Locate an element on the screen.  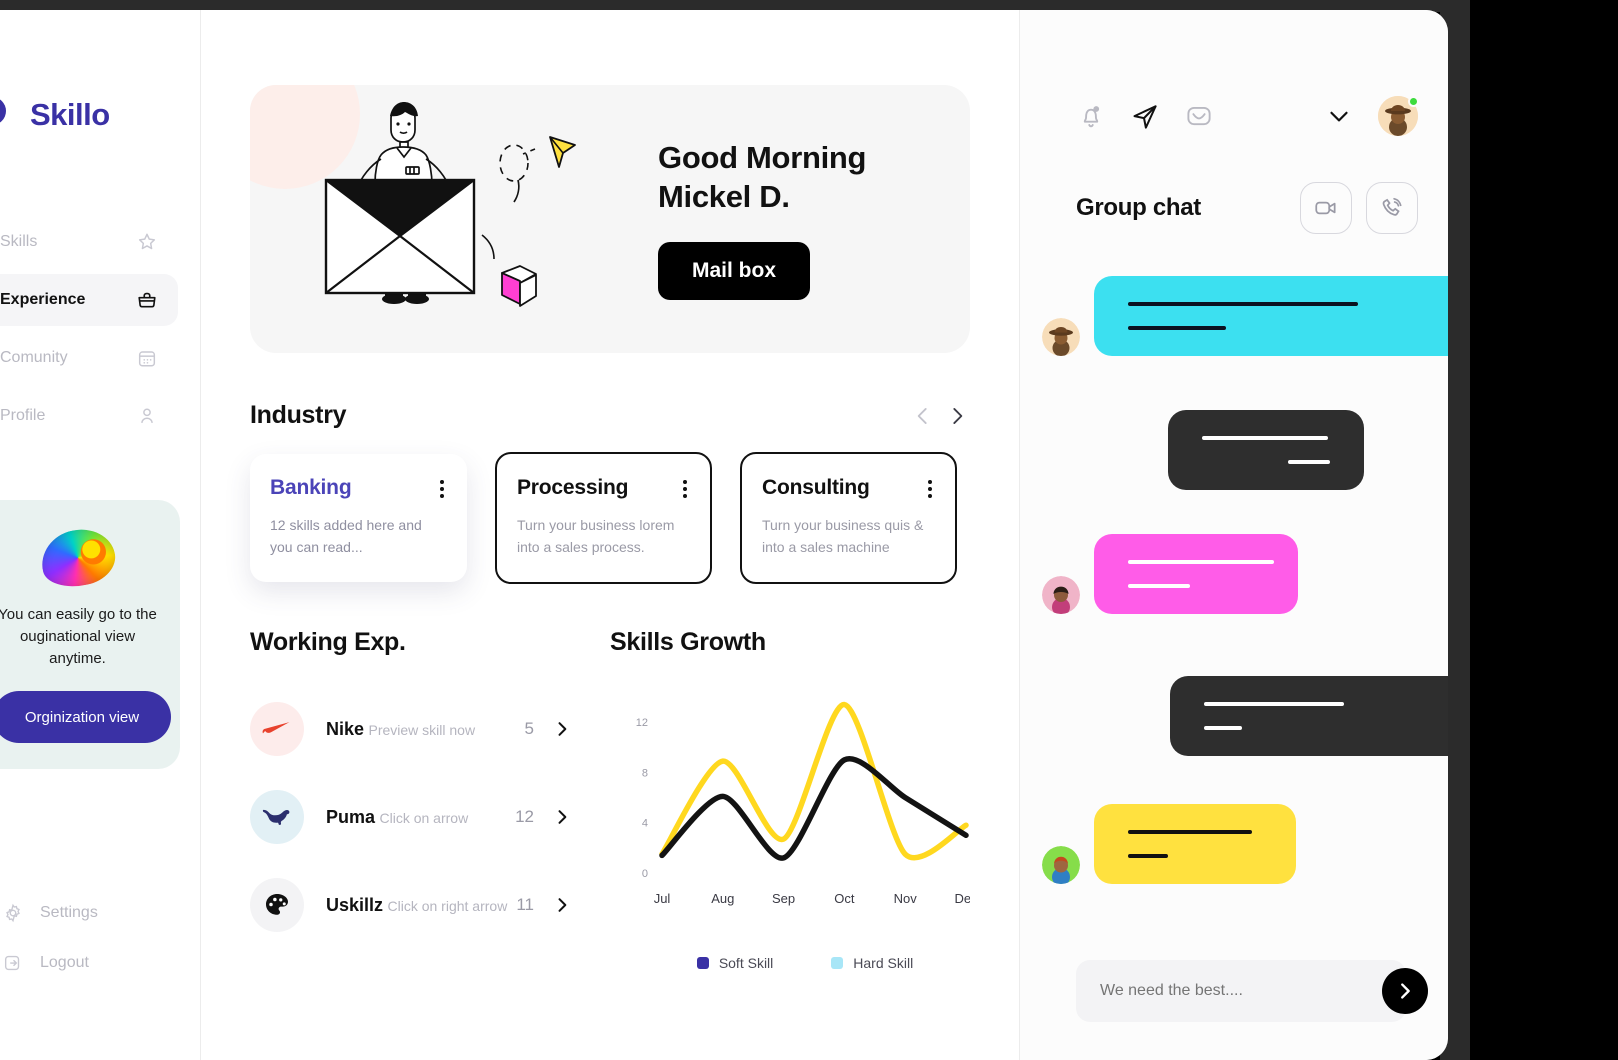
company-sub: Preview skill now is located at coordinates (422, 729).